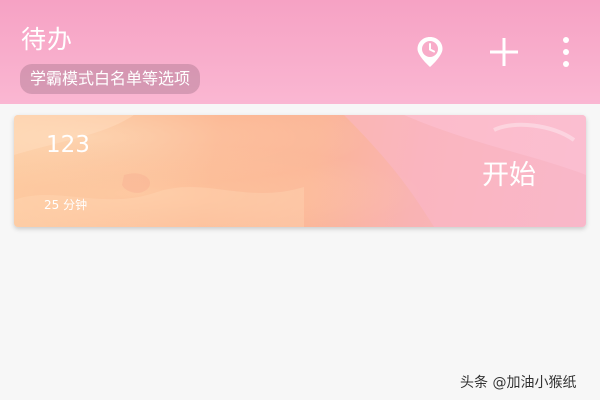  I want to click on timer-button, so click(430, 52).